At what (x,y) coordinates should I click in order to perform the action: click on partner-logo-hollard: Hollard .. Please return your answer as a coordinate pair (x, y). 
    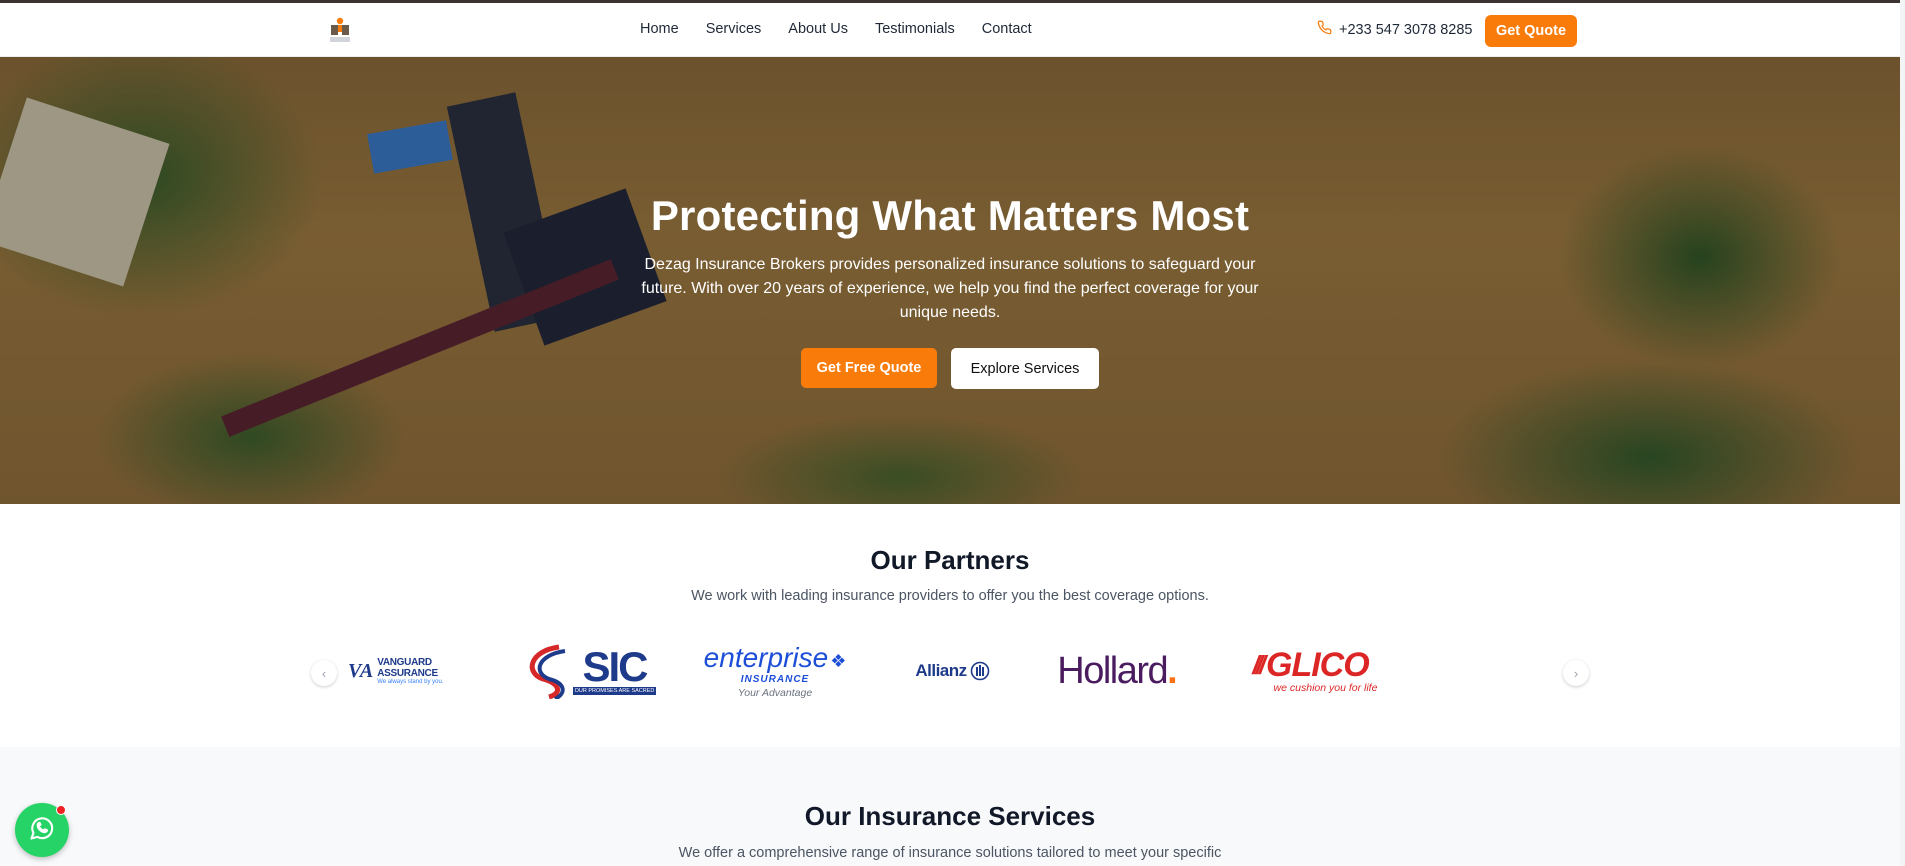
    Looking at the image, I should click on (1117, 671).